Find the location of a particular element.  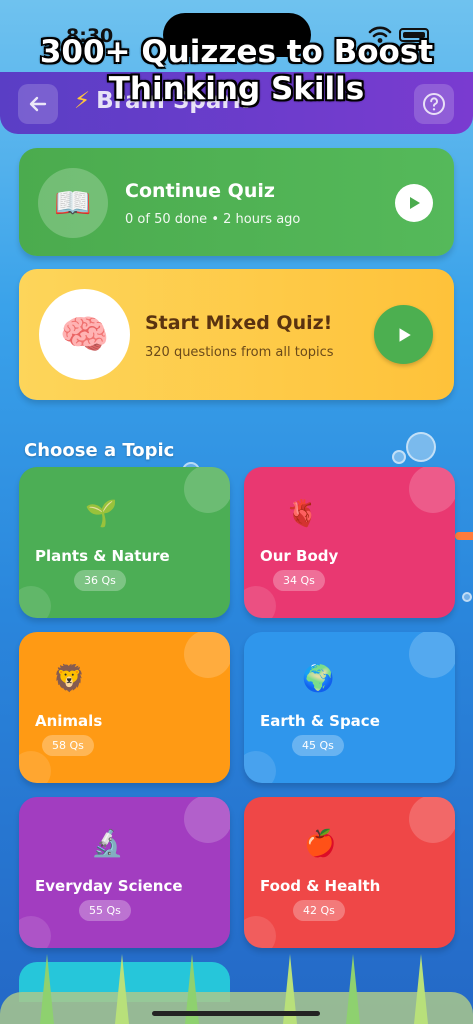

mixed-play-button is located at coordinates (403, 334).